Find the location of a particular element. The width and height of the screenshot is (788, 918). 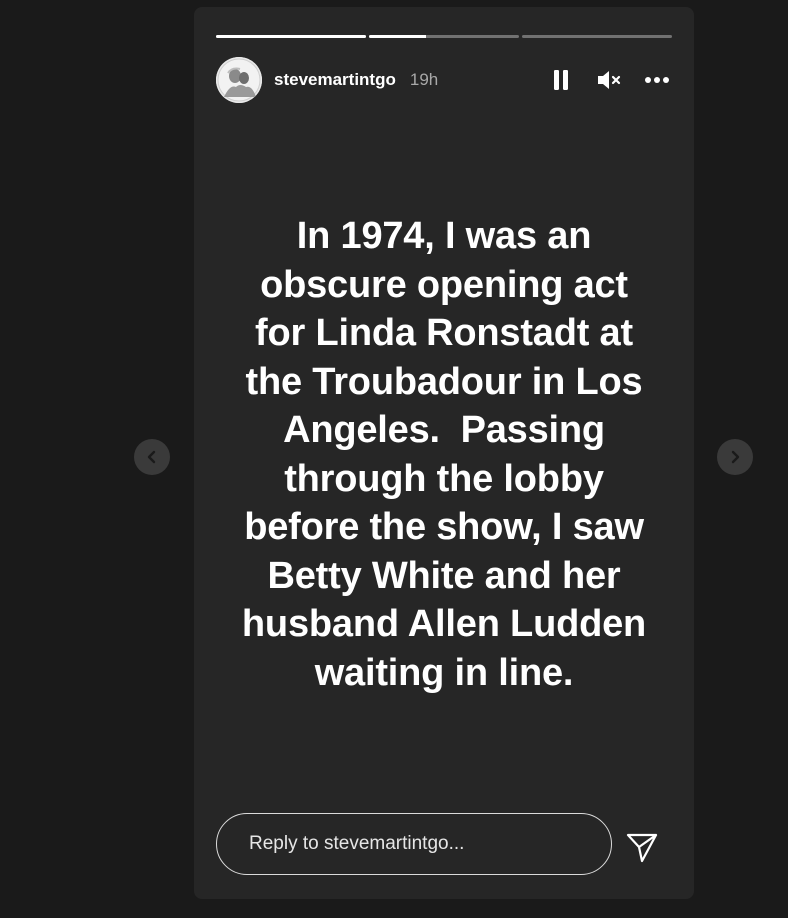

story-text-line: Betty White and her is located at coordinates (444, 575).